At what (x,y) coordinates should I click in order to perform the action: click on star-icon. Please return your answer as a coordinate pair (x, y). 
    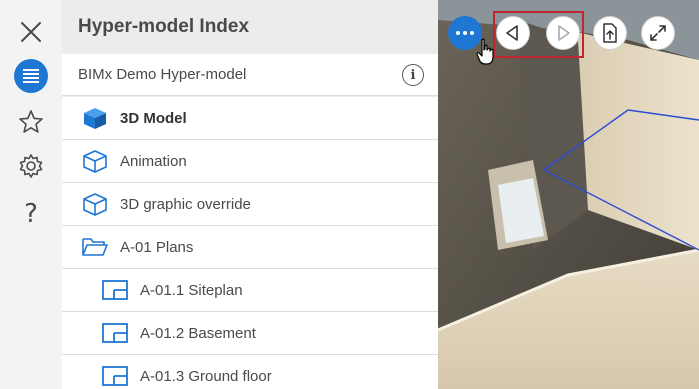
    Looking at the image, I should click on (31, 121).